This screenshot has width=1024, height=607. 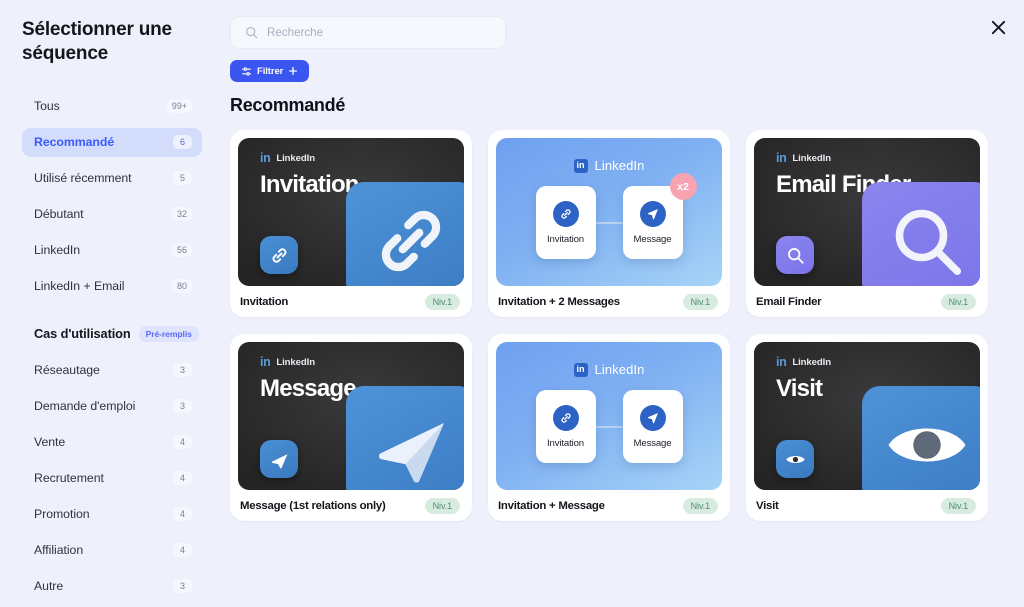 What do you see at coordinates (97, 41) in the screenshot?
I see `page-title: Sélectionner une séquence` at bounding box center [97, 41].